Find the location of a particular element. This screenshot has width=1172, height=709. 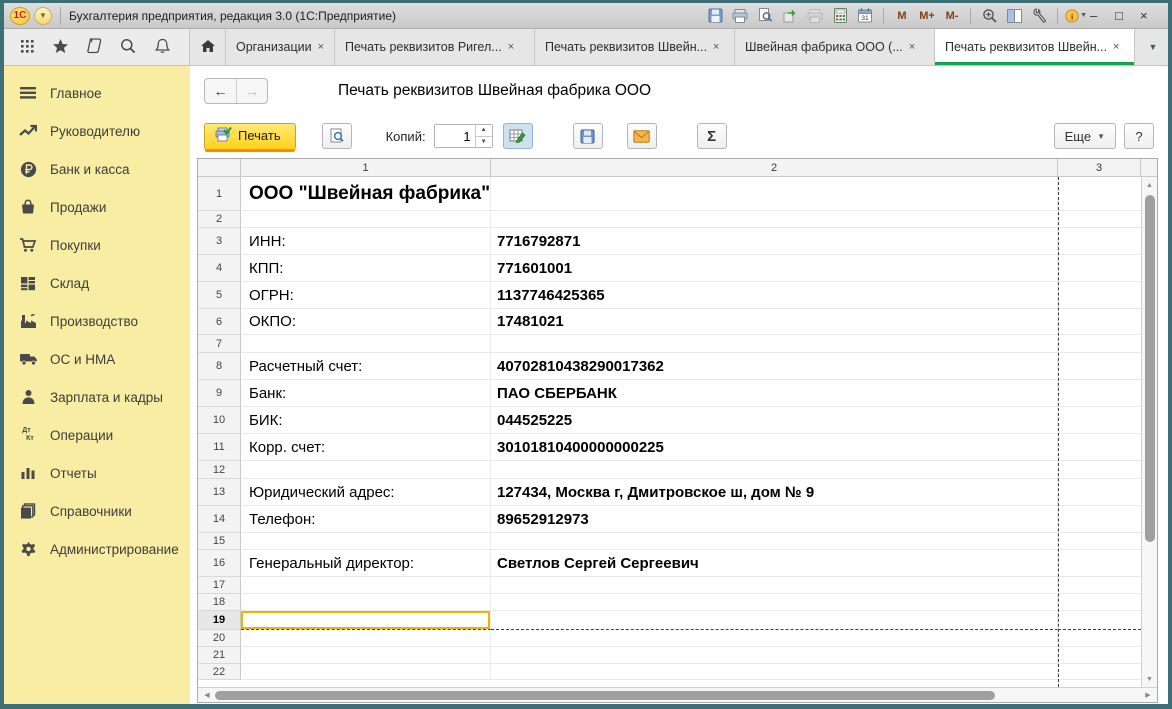

zoom-in-icon is located at coordinates (989, 16).